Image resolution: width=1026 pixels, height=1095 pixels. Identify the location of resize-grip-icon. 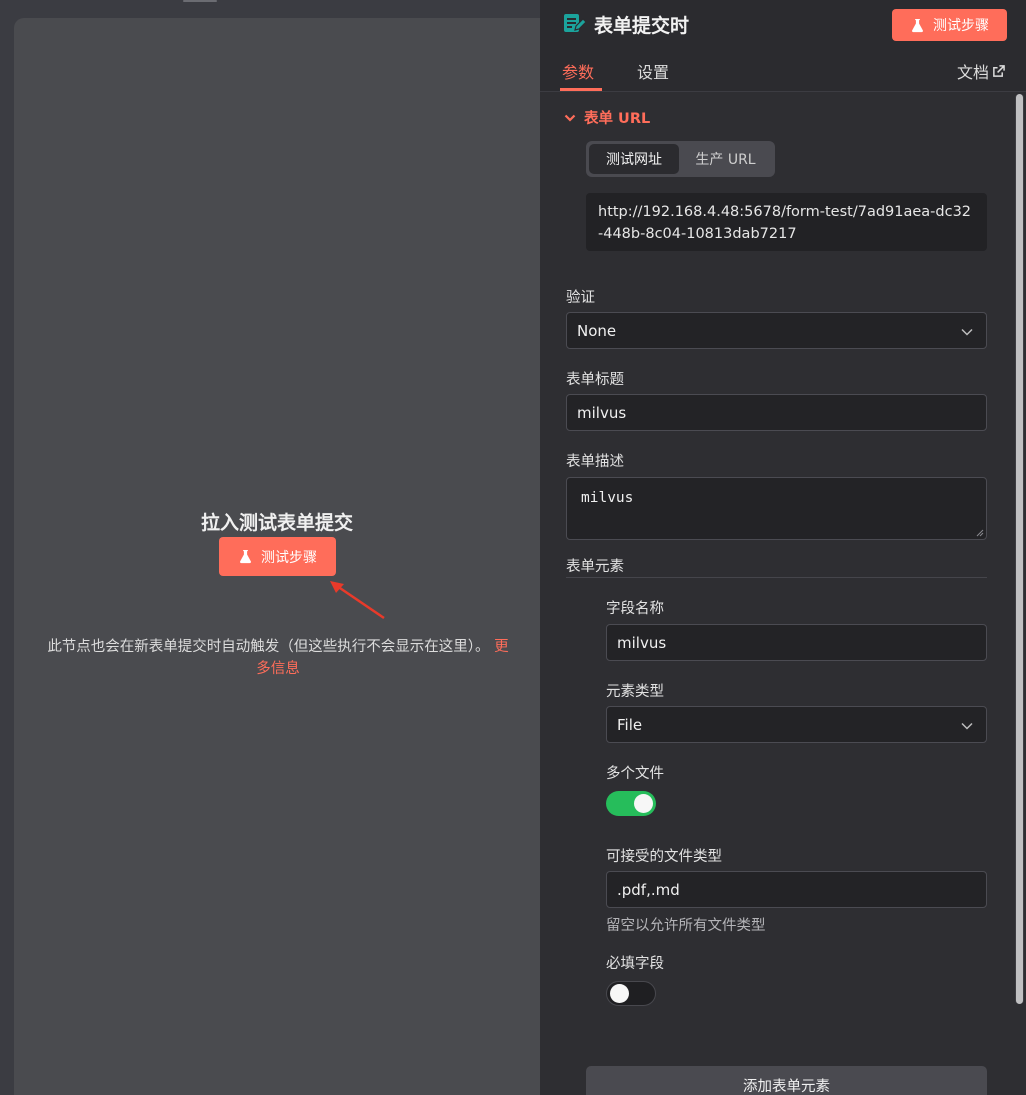
(980, 533).